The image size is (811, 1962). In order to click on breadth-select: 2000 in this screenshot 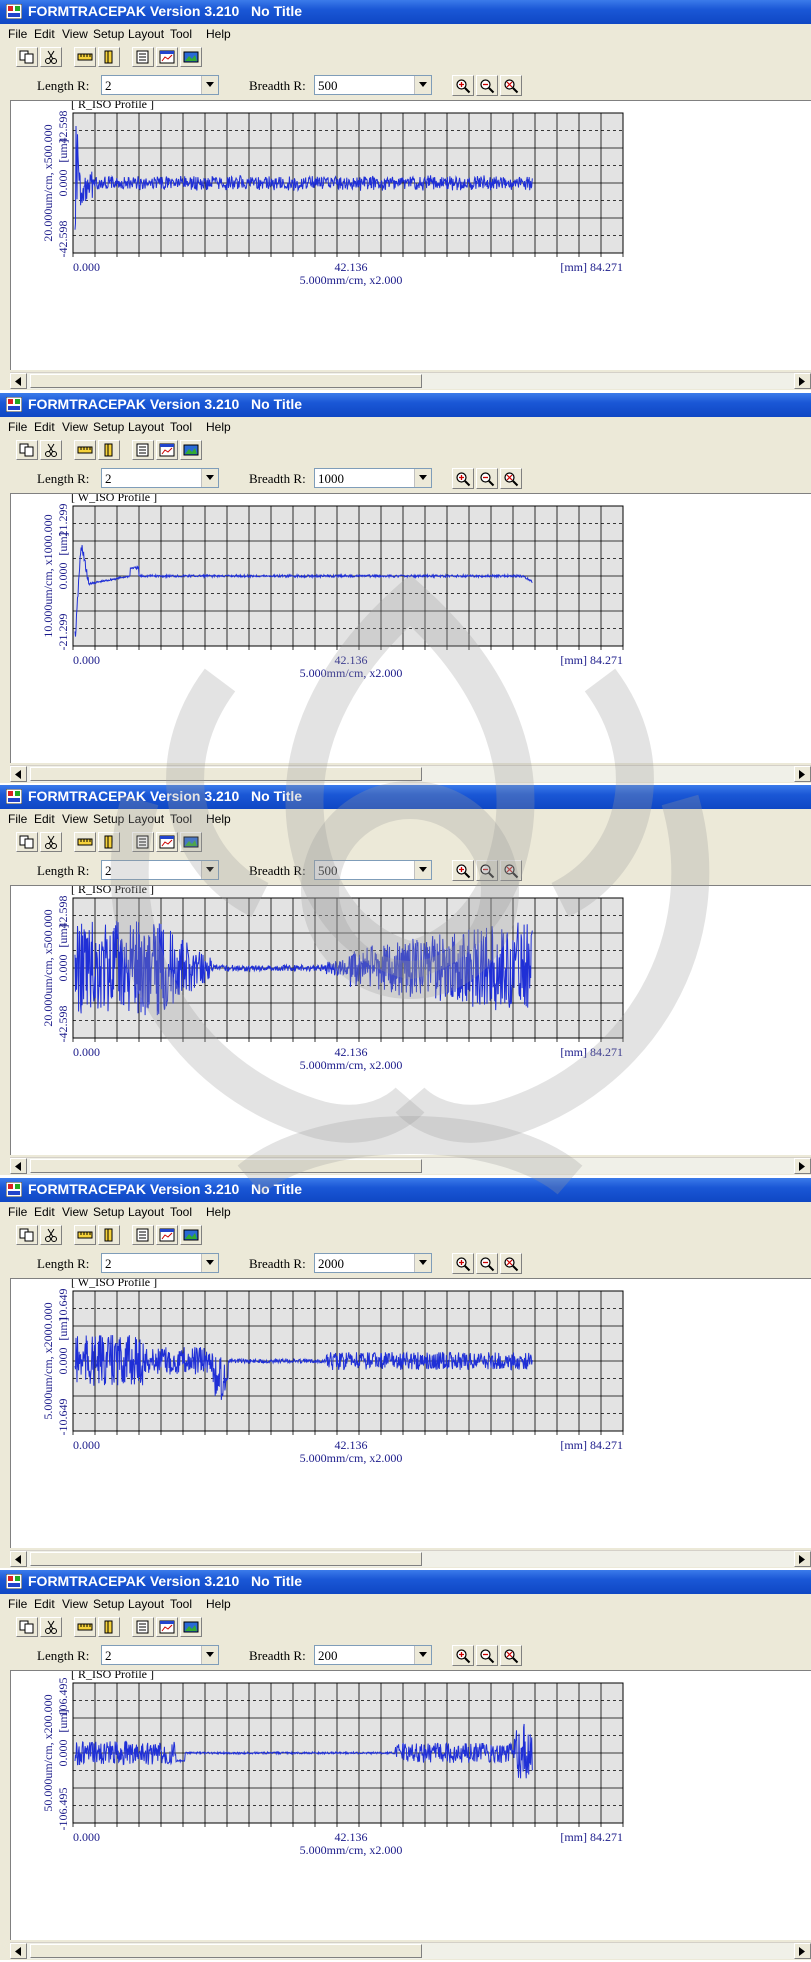, I will do `click(373, 1263)`.